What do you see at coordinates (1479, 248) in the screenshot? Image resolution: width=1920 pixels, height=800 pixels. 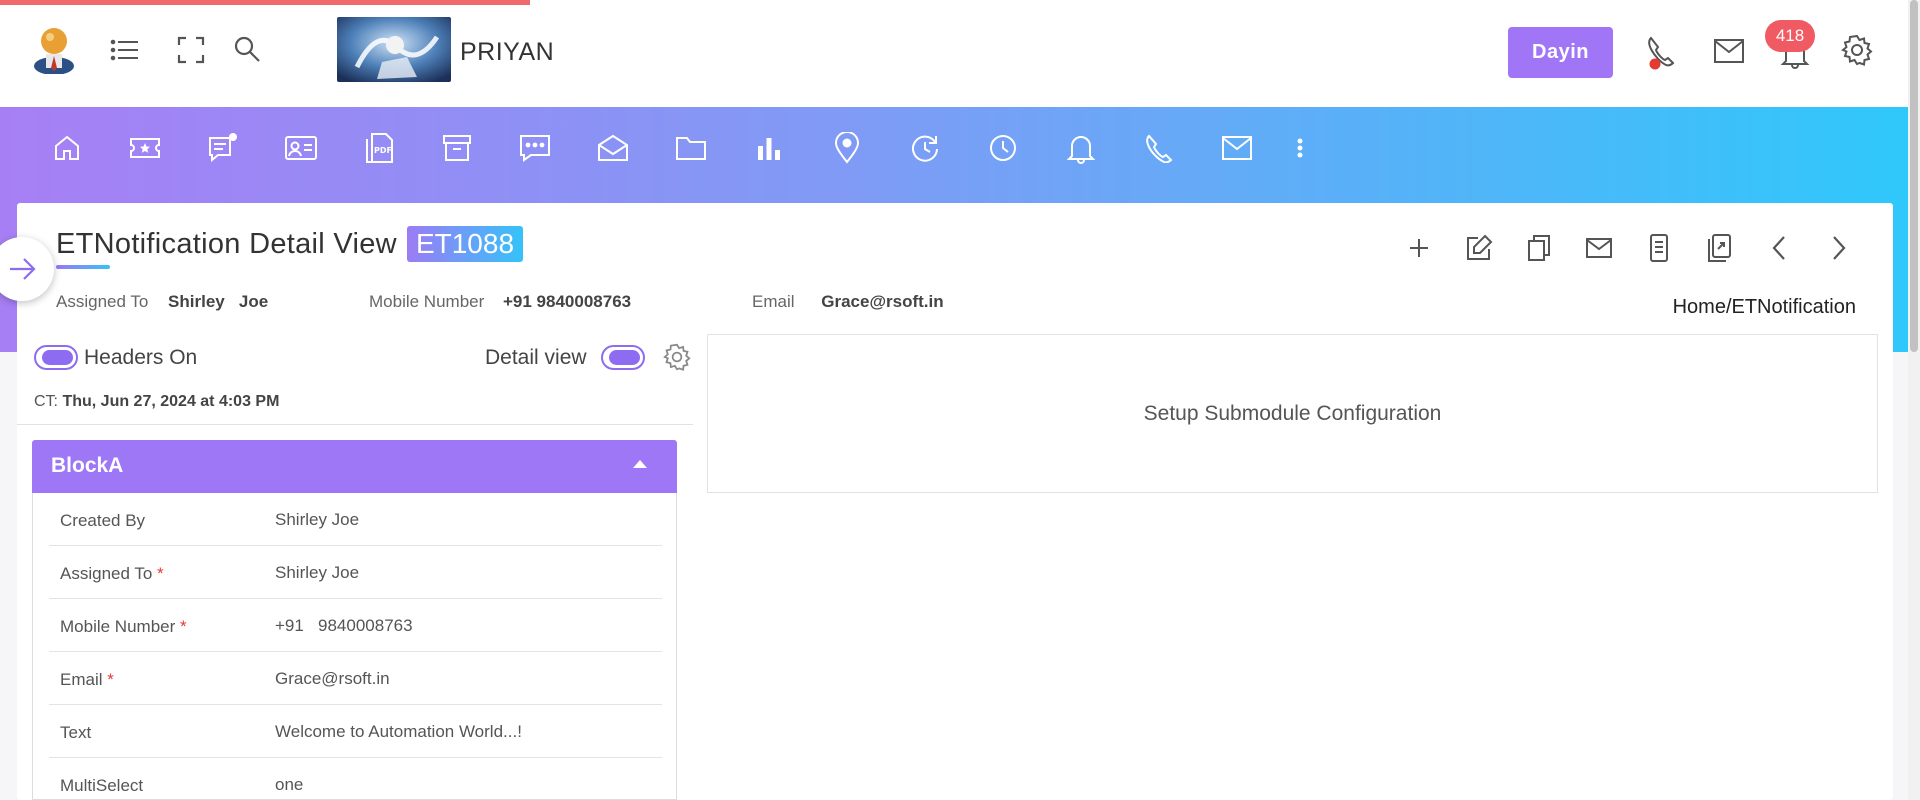 I see `edit-icon` at bounding box center [1479, 248].